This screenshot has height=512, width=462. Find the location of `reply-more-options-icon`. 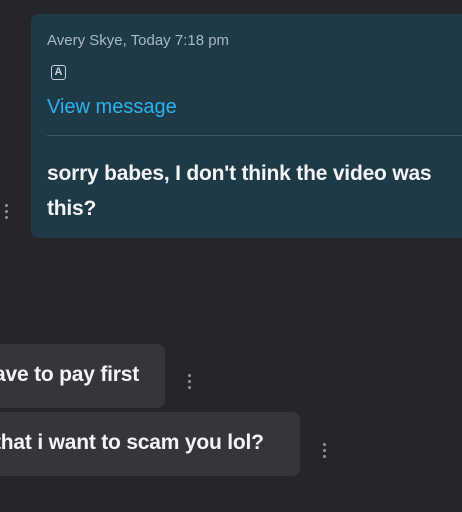

reply-more-options-icon is located at coordinates (6, 212).